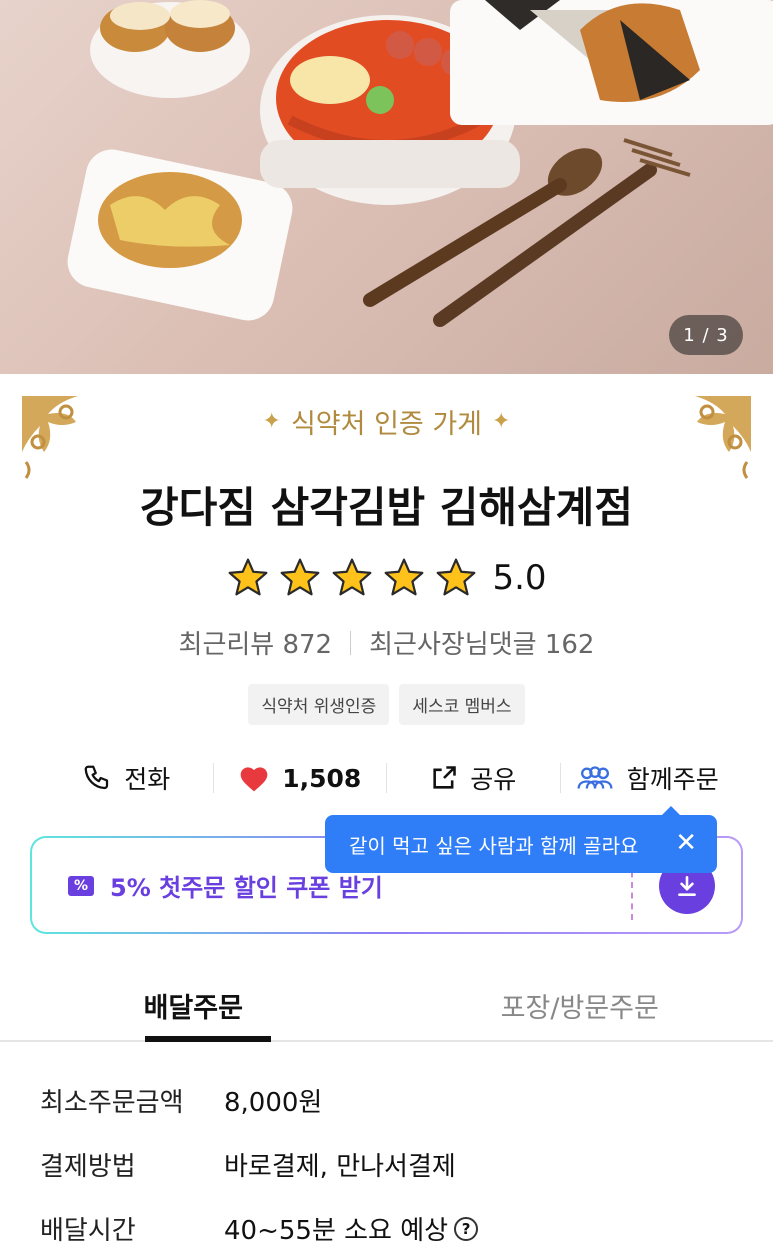 The width and height of the screenshot is (773, 1252). I want to click on info-value: 바로결제, 만나서결제, so click(340, 1167).